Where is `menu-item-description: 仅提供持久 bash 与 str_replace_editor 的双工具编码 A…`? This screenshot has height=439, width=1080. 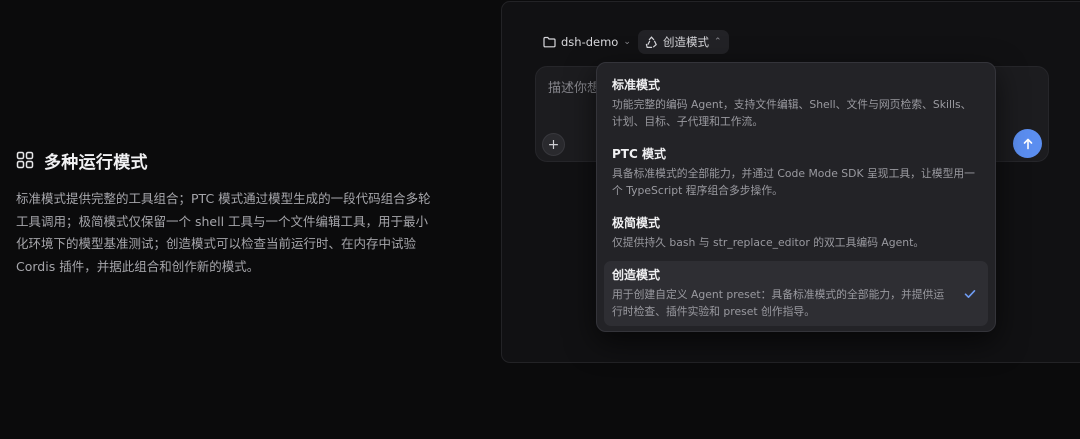
menu-item-description: 仅提供持久 bash 与 str_replace_editor 的双工具编码 A… is located at coordinates (768, 242).